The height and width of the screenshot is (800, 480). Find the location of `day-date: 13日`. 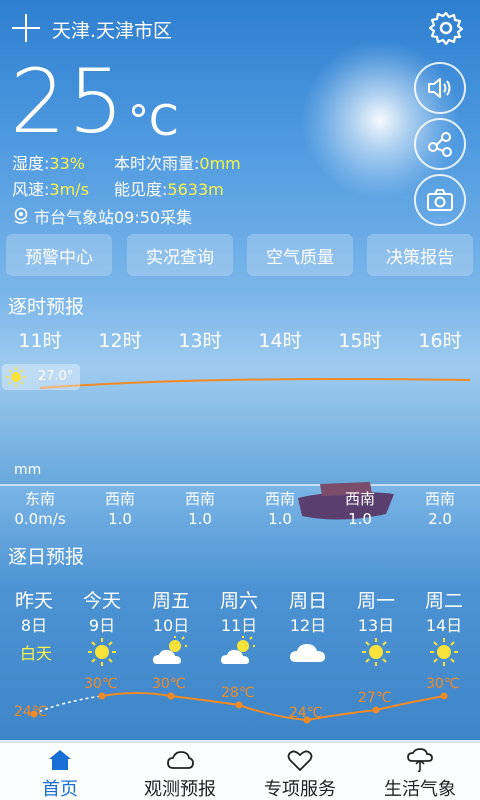

day-date: 13日 is located at coordinates (376, 625).